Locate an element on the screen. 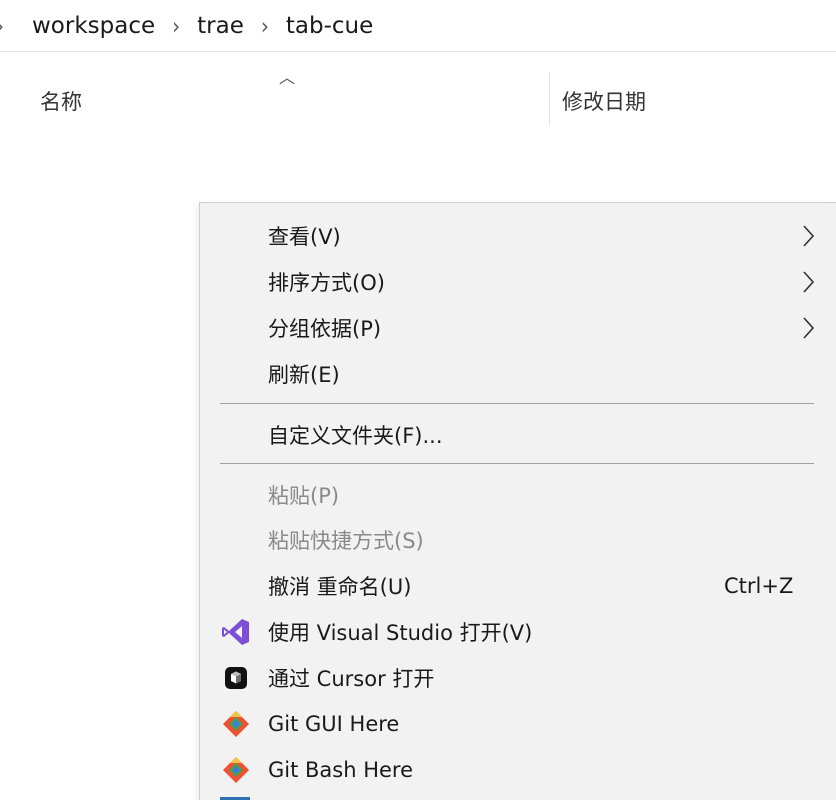 The image size is (836, 800). git-bash-icon is located at coordinates (236, 770).